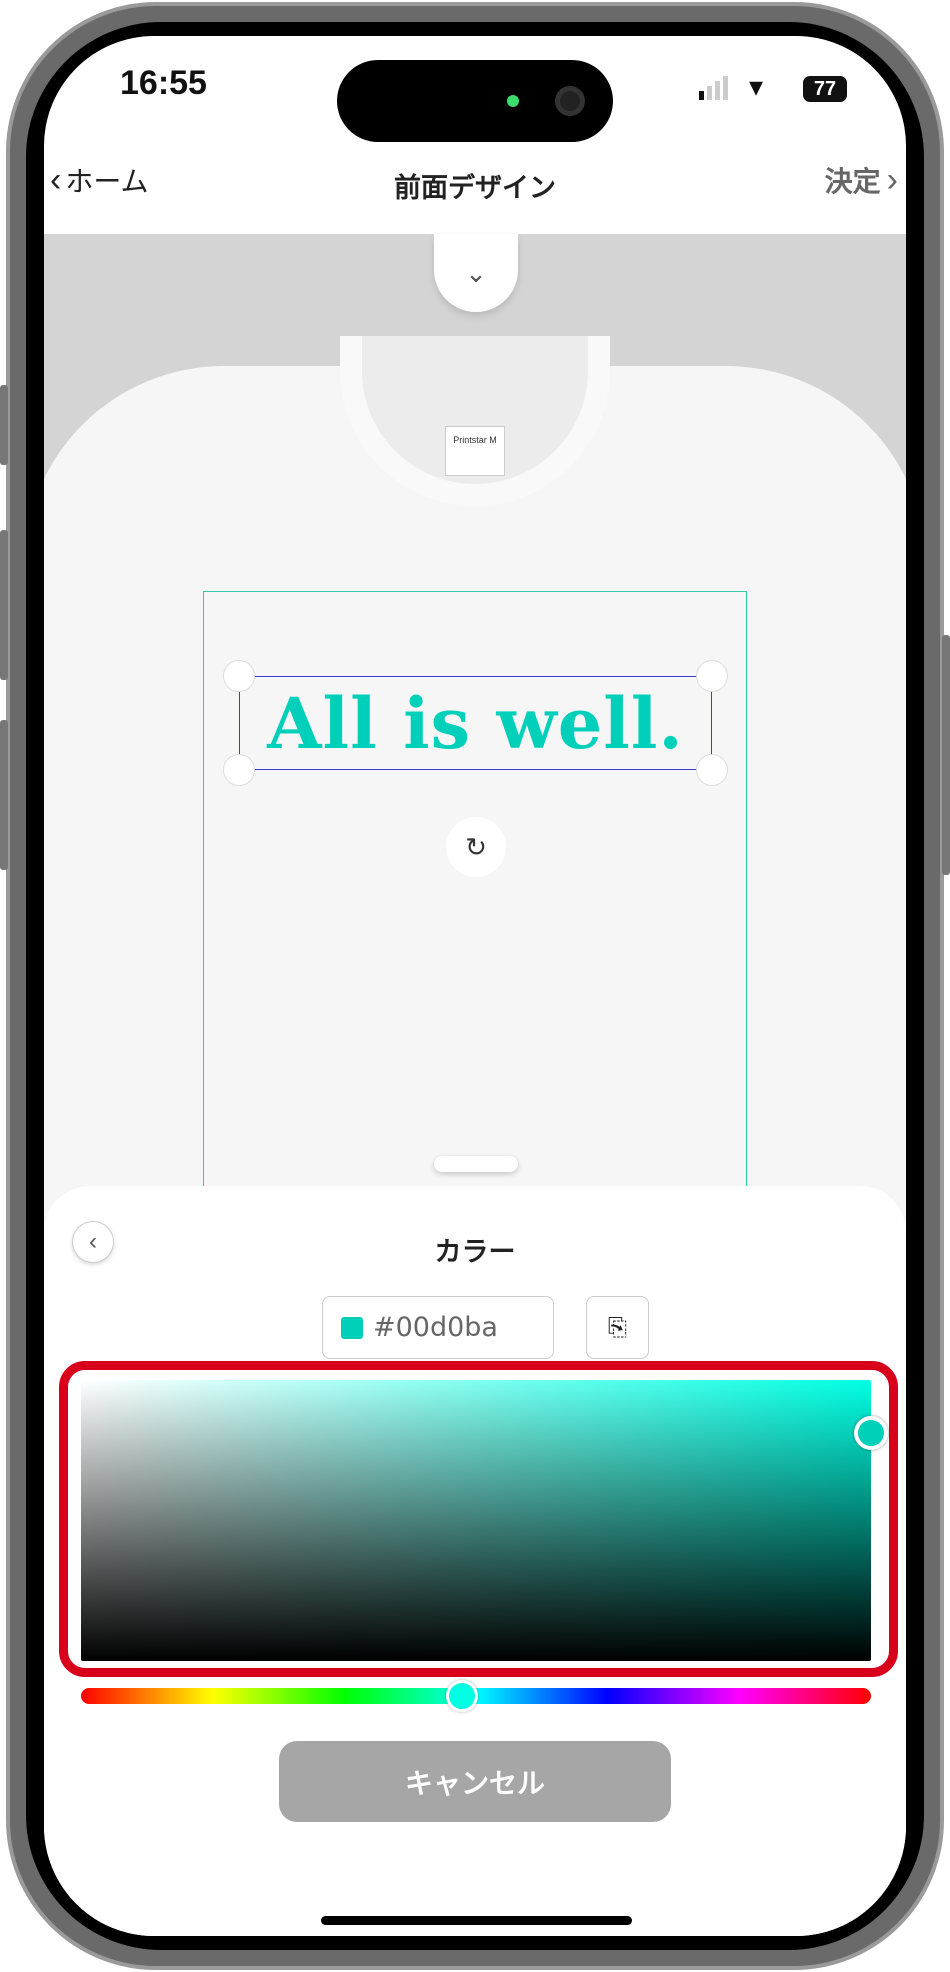 This screenshot has width=950, height=1972. Describe the element at coordinates (475, 451) in the screenshot. I see `tshirt-tag: Printstar M` at that location.